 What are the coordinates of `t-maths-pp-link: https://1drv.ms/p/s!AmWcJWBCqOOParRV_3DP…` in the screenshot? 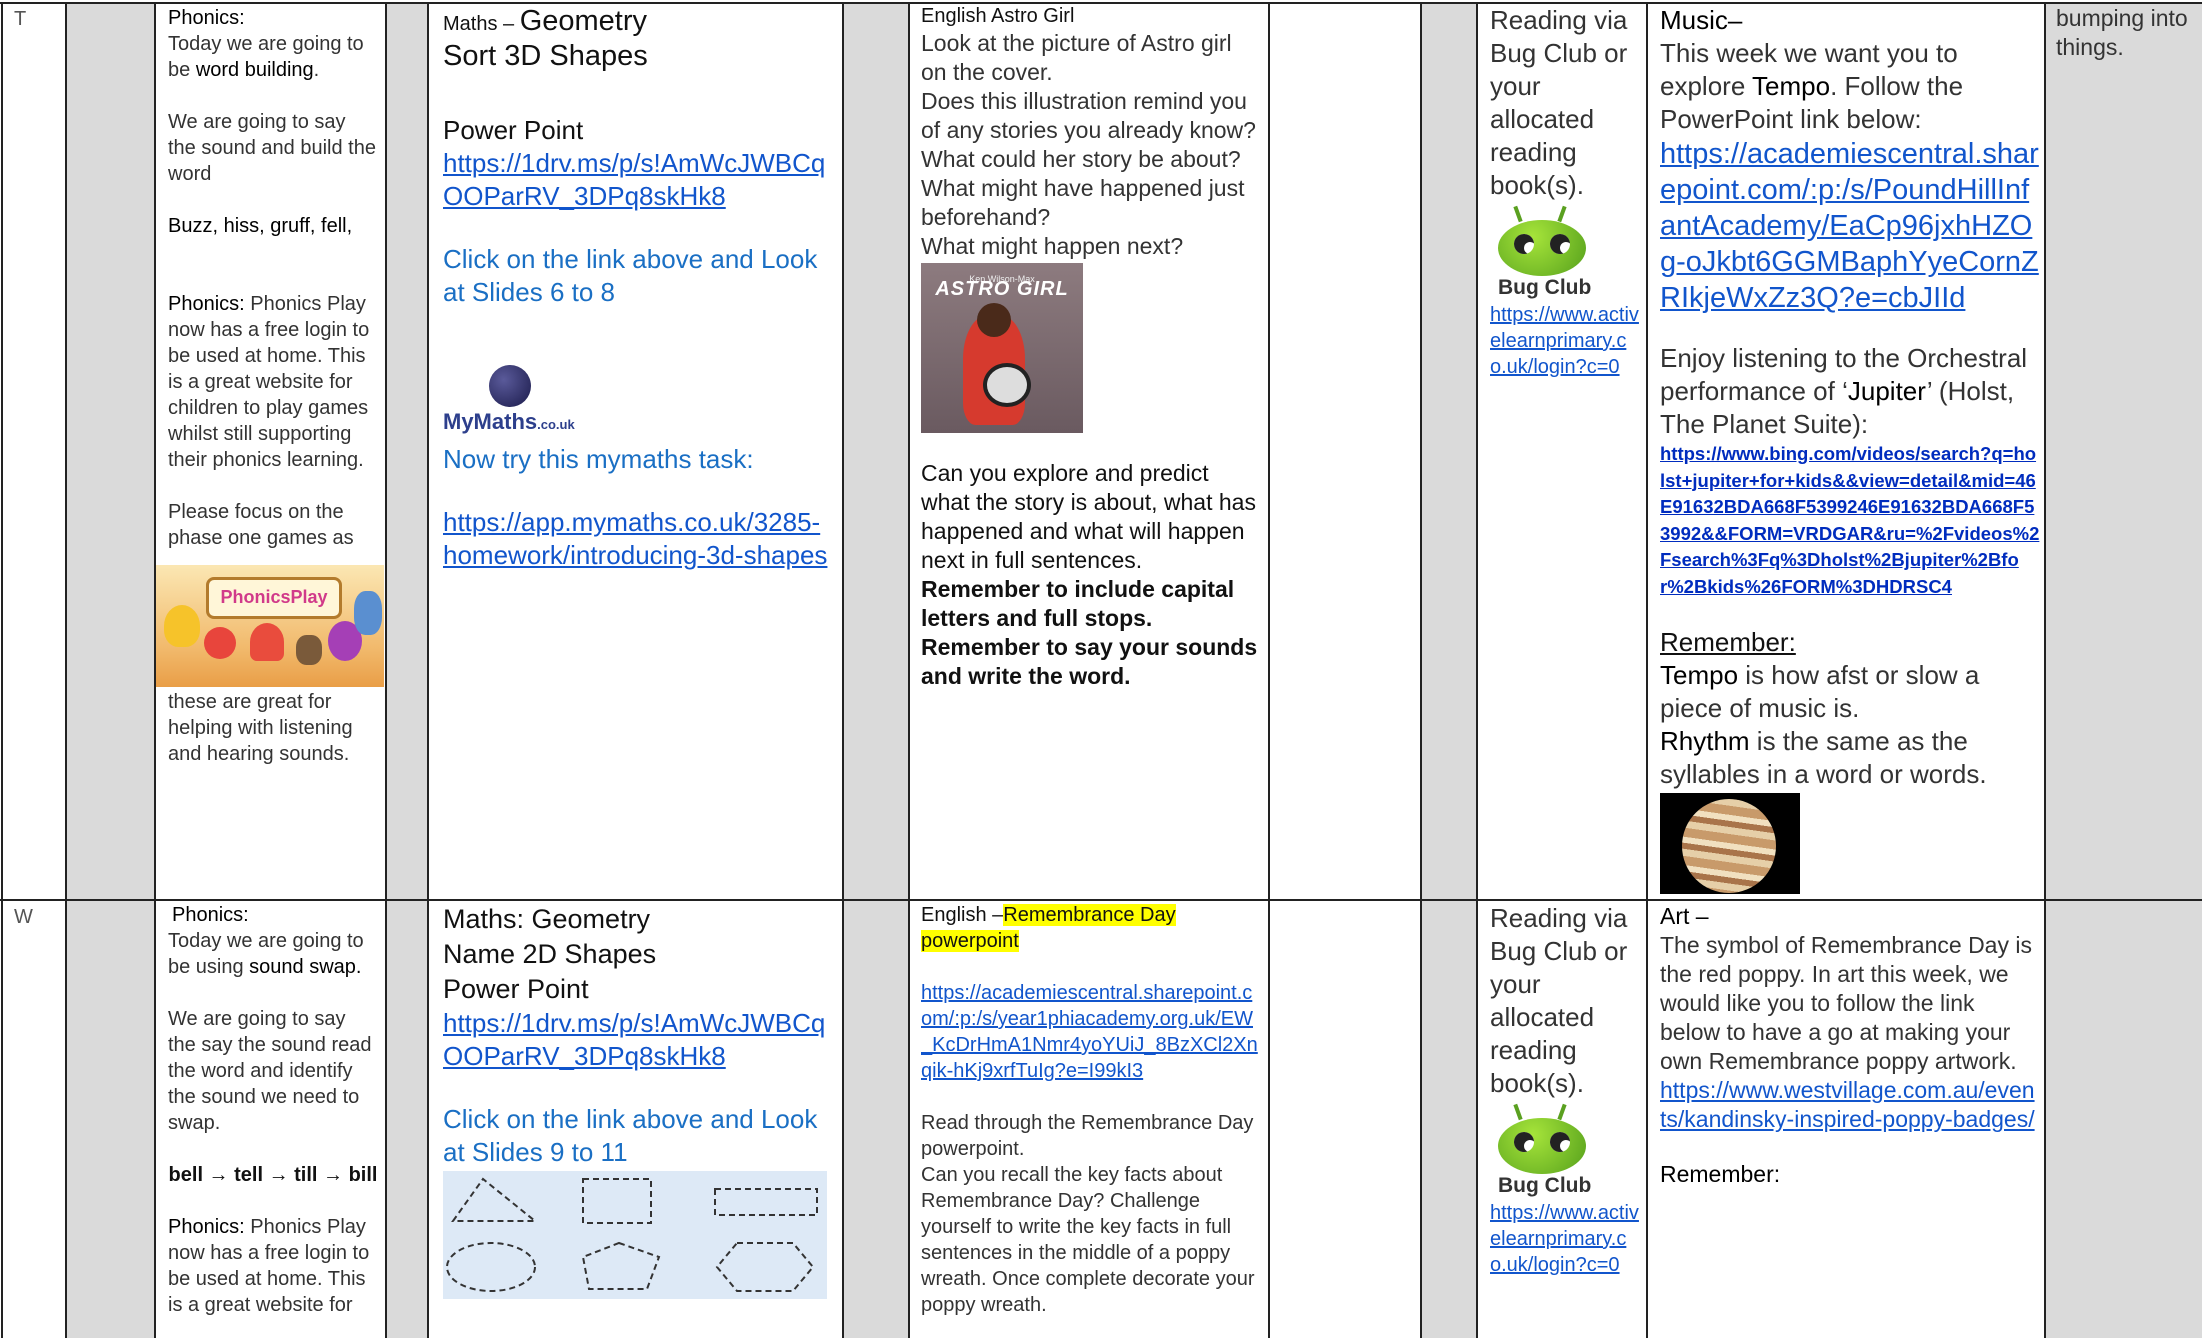 It's located at (638, 180).